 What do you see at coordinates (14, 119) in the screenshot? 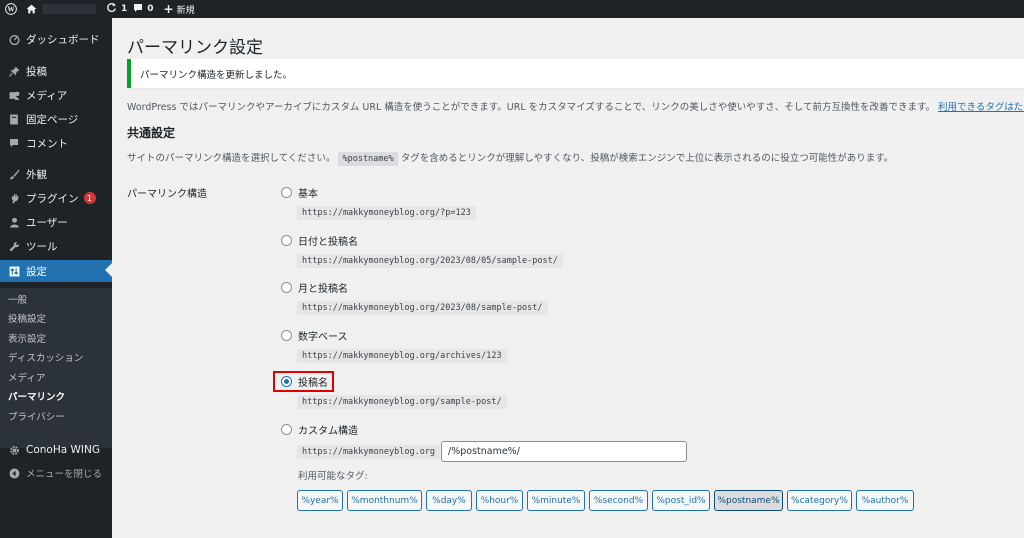
I see `page-icon` at bounding box center [14, 119].